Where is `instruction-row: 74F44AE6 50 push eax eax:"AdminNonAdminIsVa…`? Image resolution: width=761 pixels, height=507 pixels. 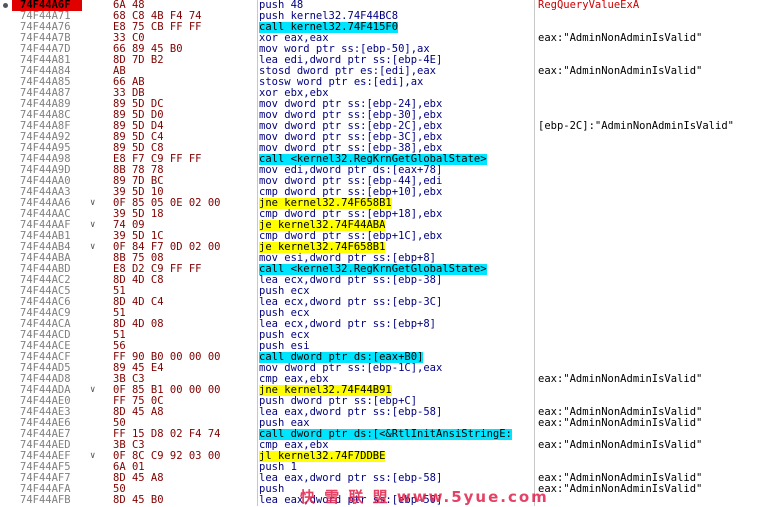
instruction-row: 74F44AE6 50 push eax eax:"AdminNonAdminIsVa… is located at coordinates (380, 423).